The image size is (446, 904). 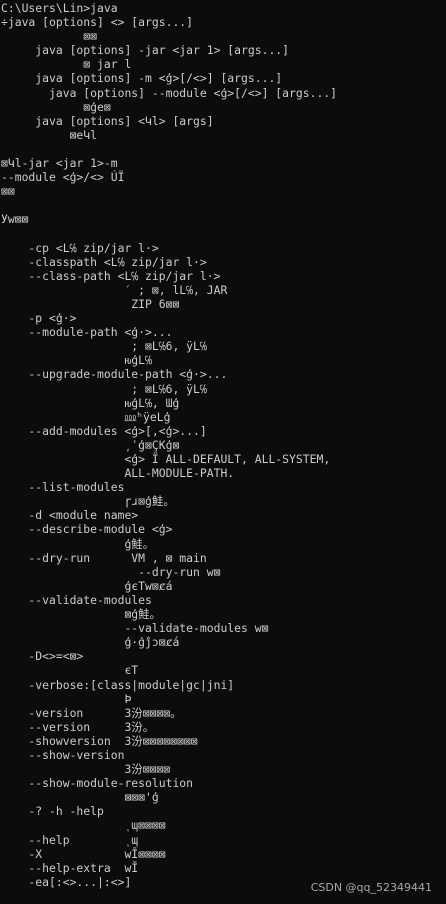 I want to click on console-line: ģ鮭。, so click(x=78, y=543).